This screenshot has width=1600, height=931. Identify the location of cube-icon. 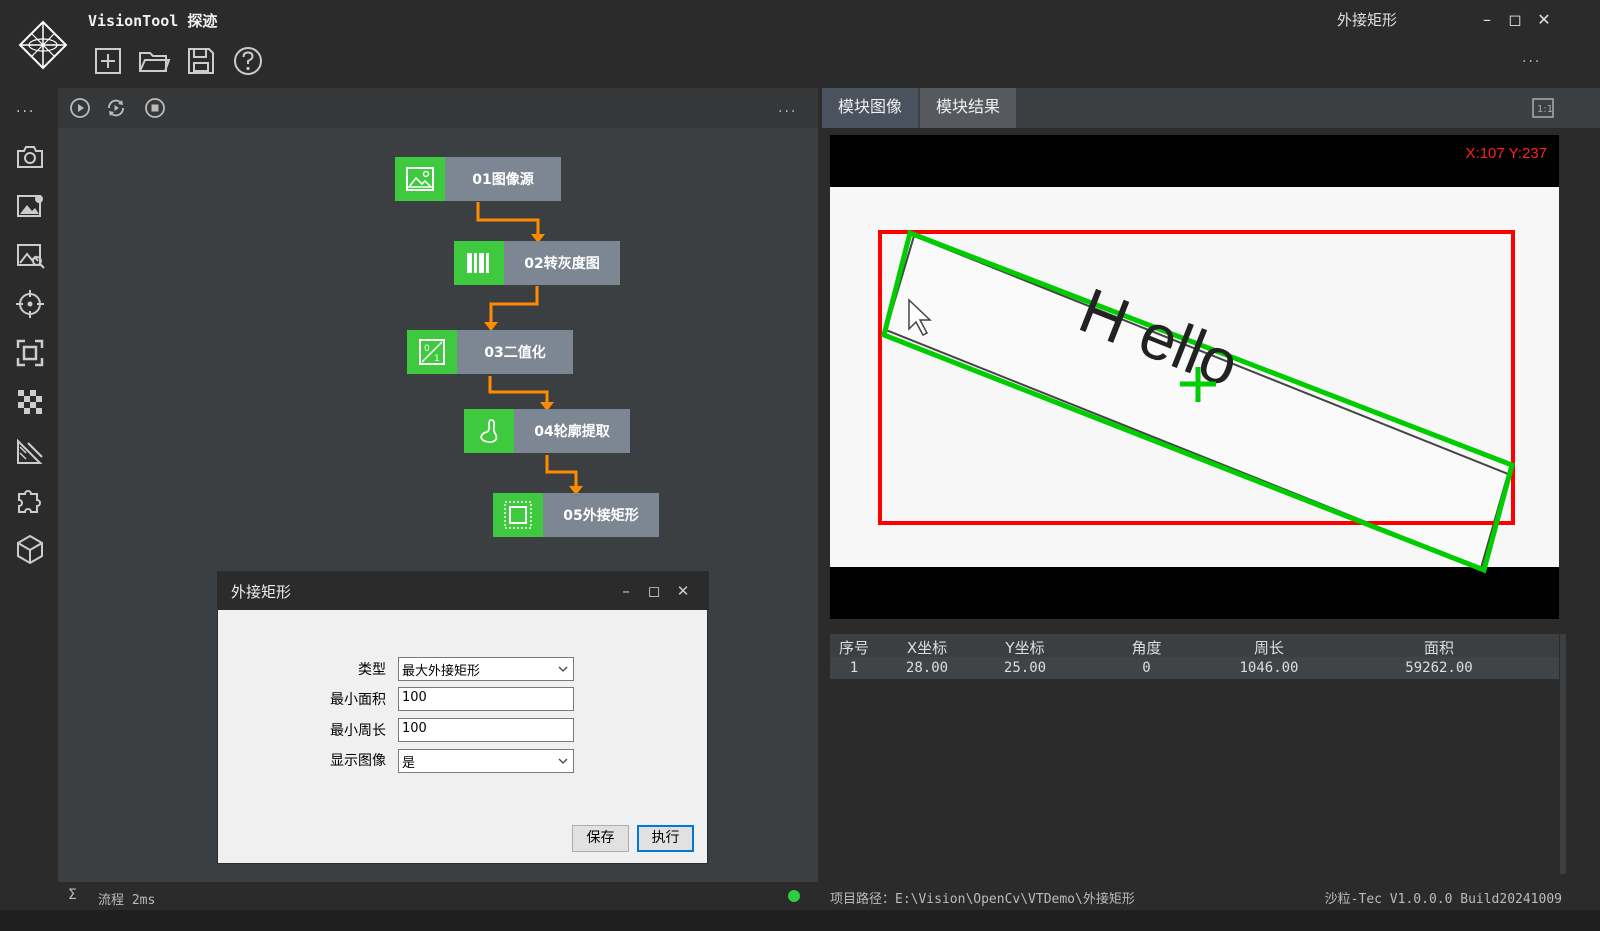
(30, 549).